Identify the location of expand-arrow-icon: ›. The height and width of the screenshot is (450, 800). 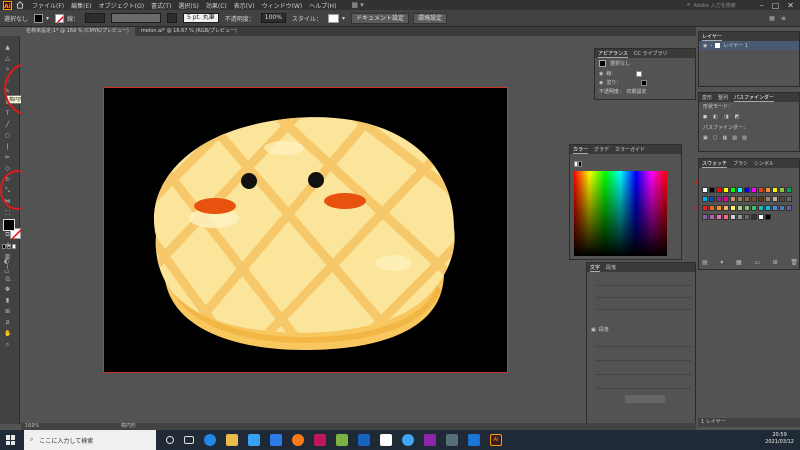
(711, 46).